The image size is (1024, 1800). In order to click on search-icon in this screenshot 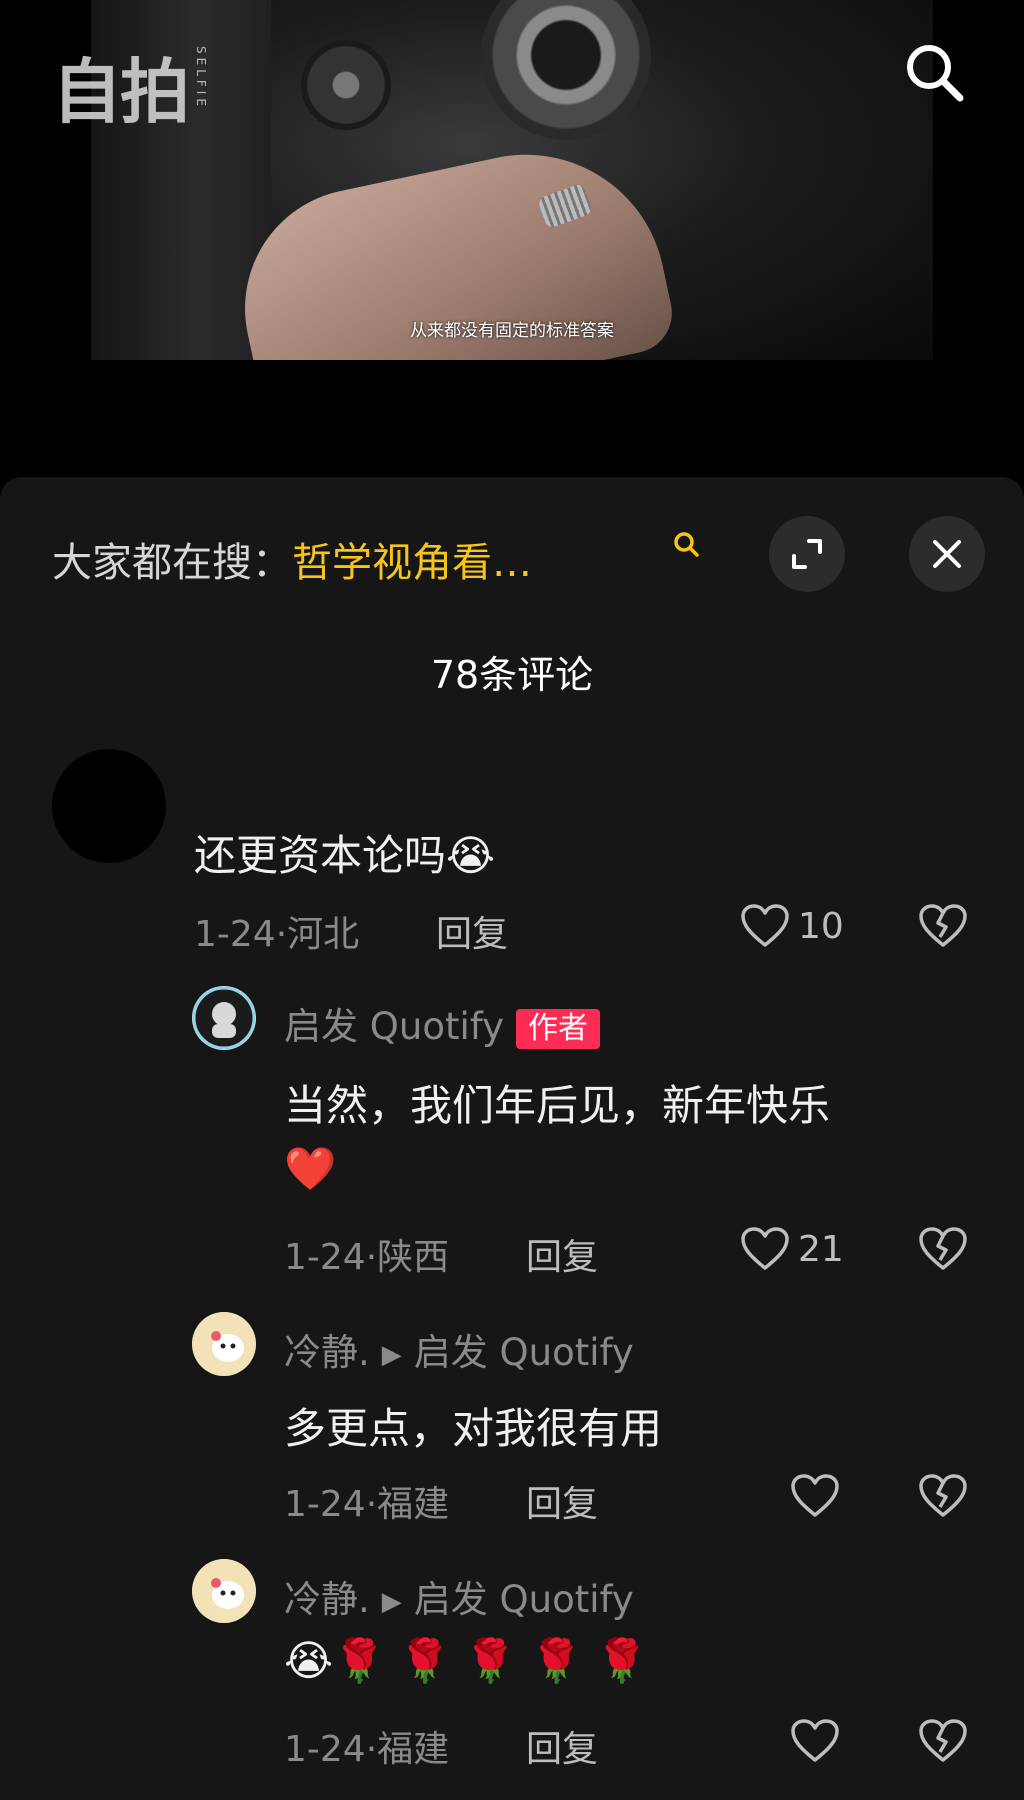, I will do `click(935, 73)`.